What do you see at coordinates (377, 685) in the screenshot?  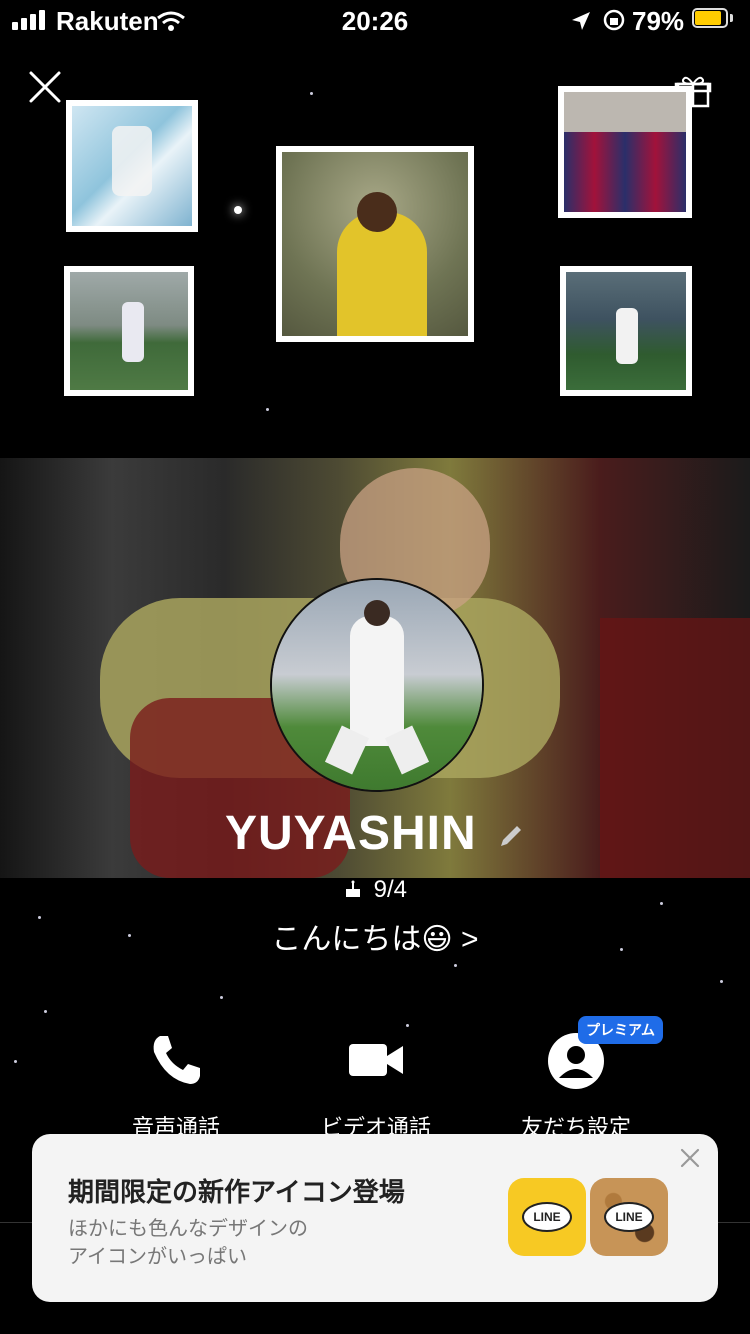 I see `avatar` at bounding box center [377, 685].